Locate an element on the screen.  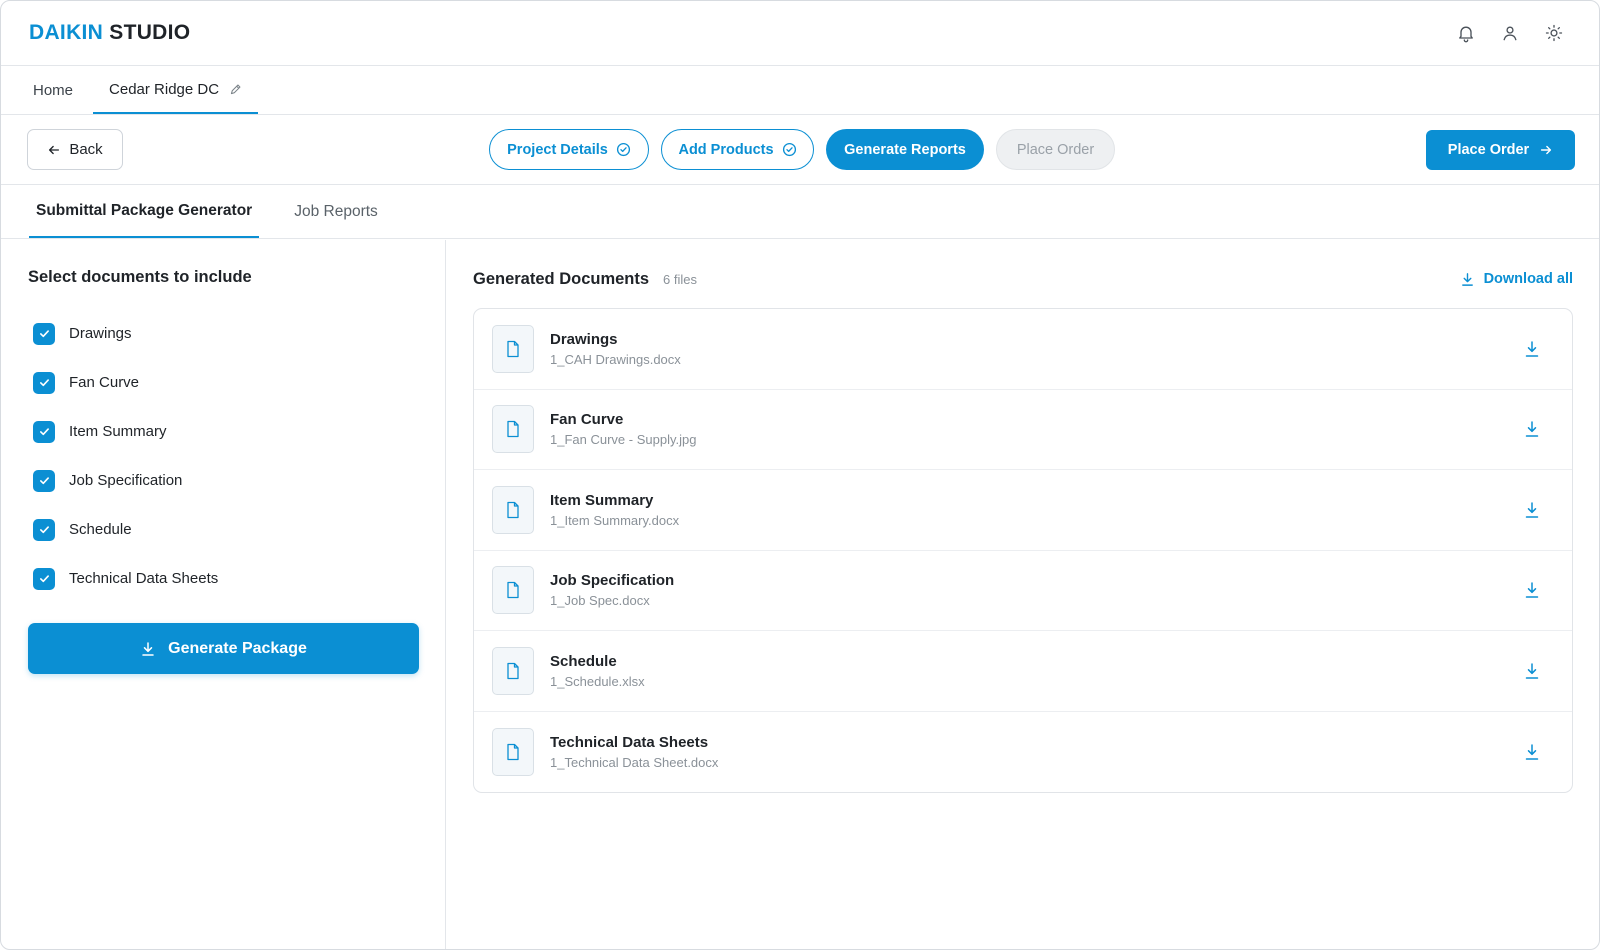
step-label: Generate Reports is located at coordinates (905, 149).